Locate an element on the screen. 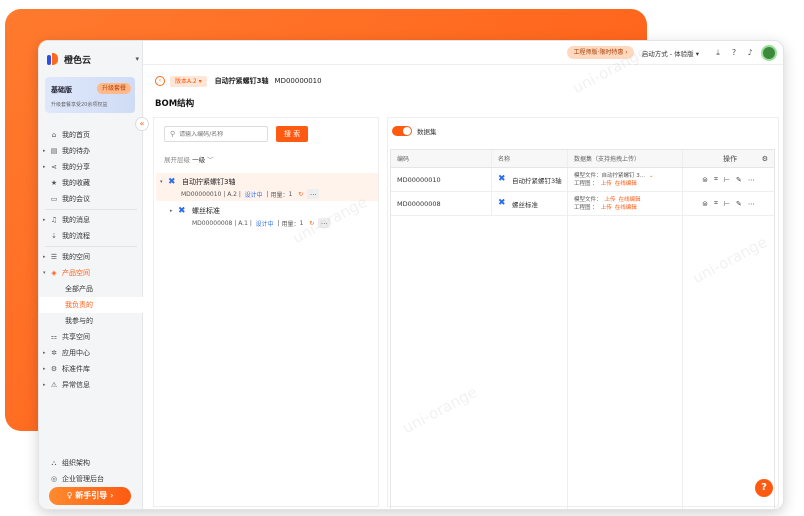 The height and width of the screenshot is (516, 804). cell-dataset: 模型文件：自动拧紧螺钉 3... ⌄ 工程图 ：上传 在线编辑 is located at coordinates (625, 179).